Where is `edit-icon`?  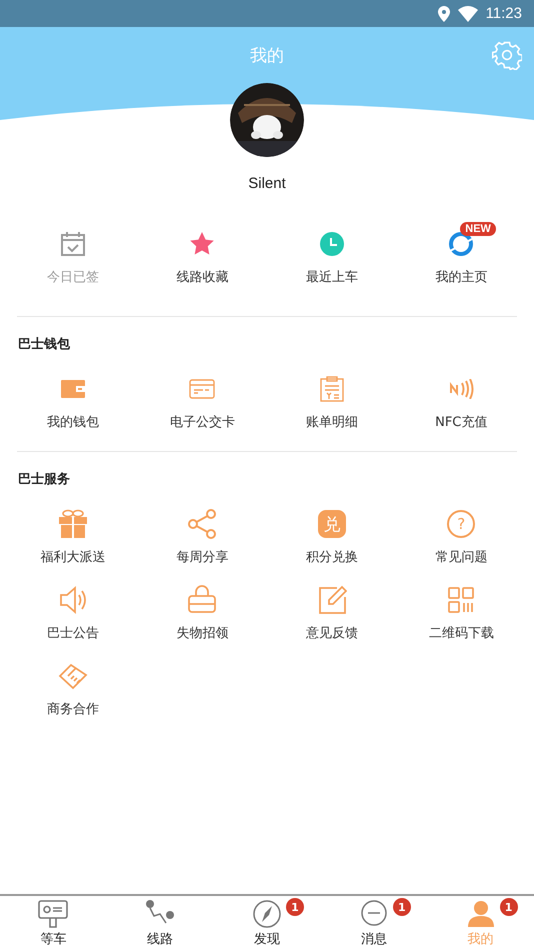 edit-icon is located at coordinates (331, 600).